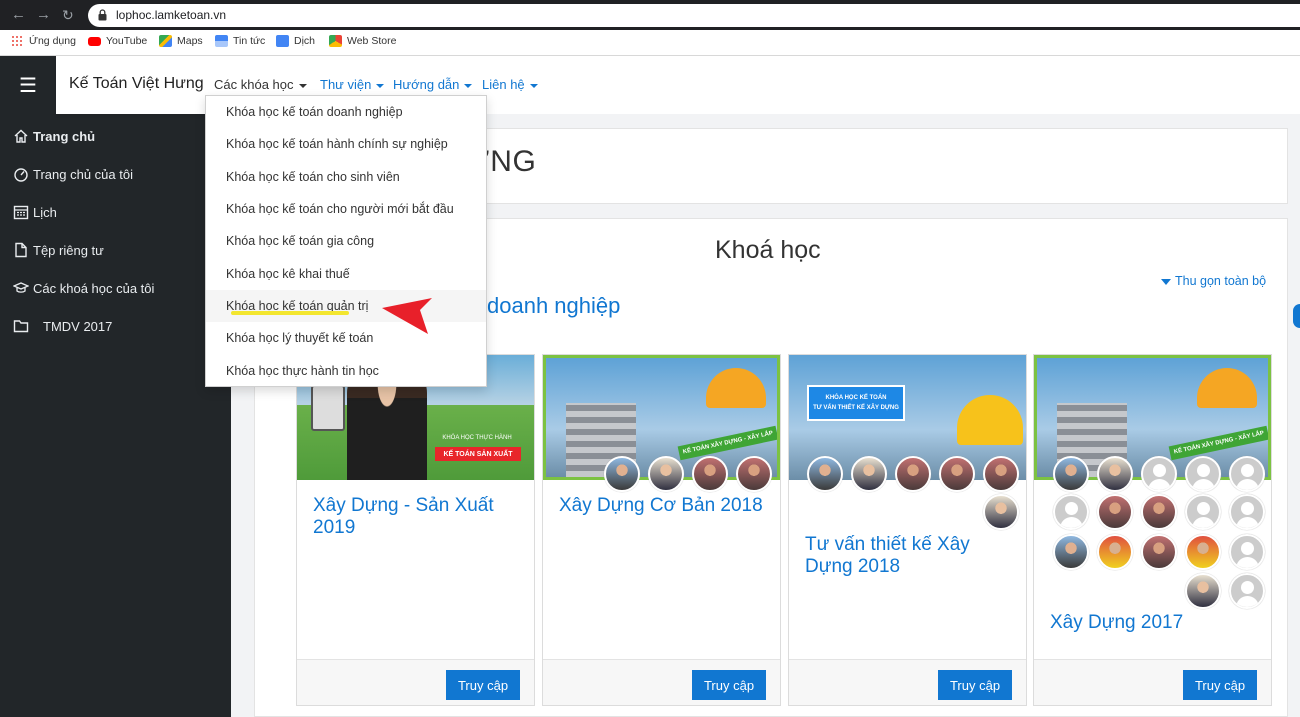  What do you see at coordinates (240, 41) in the screenshot?
I see `bookmark-news: Tin tức` at bounding box center [240, 41].